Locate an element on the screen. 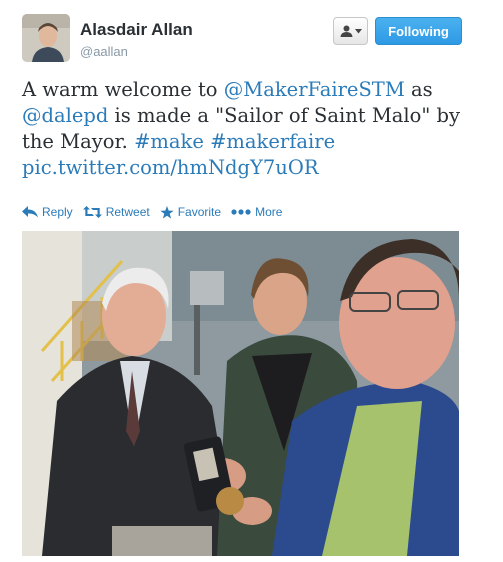 Image resolution: width=503 pixels, height=562 pixels. hashtag-link: #make is located at coordinates (169, 141).